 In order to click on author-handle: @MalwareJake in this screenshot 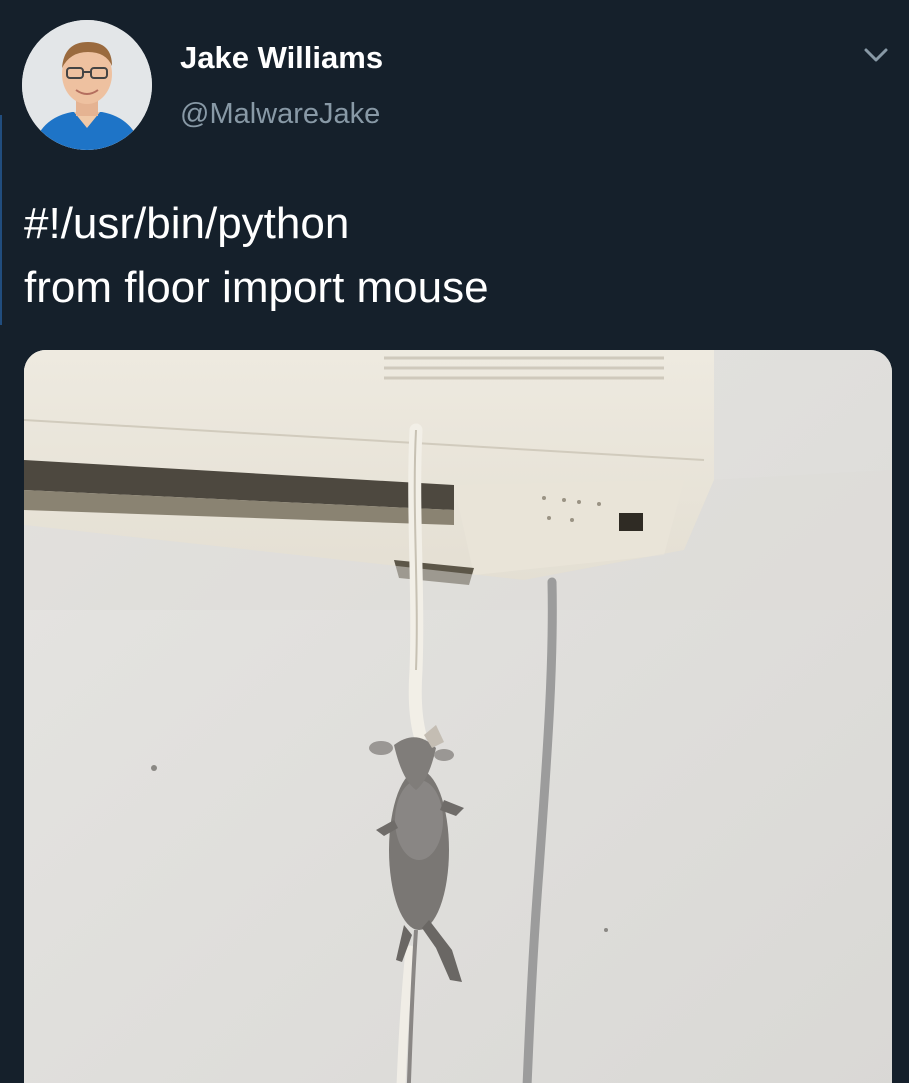, I will do `click(280, 114)`.